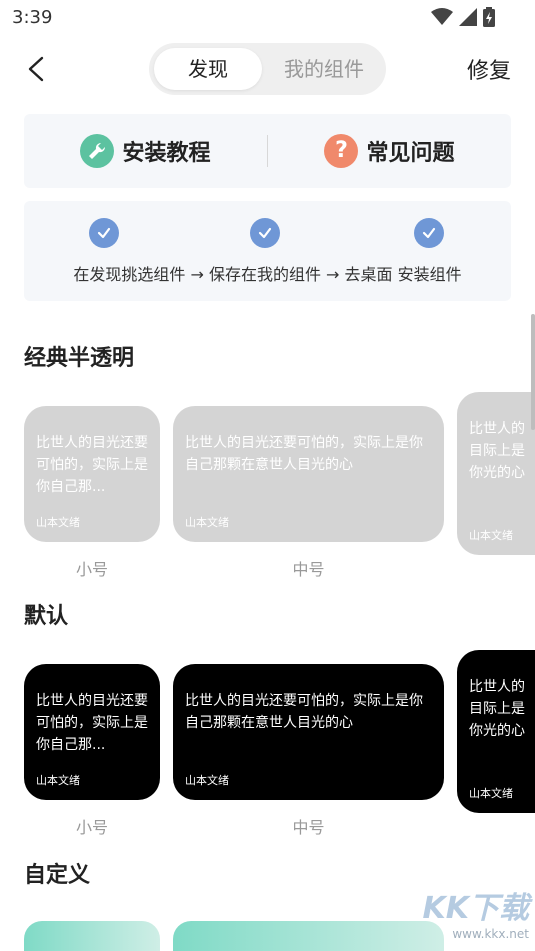 Image resolution: width=535 pixels, height=951 pixels. What do you see at coordinates (468, 17) in the screenshot?
I see `signal-icon` at bounding box center [468, 17].